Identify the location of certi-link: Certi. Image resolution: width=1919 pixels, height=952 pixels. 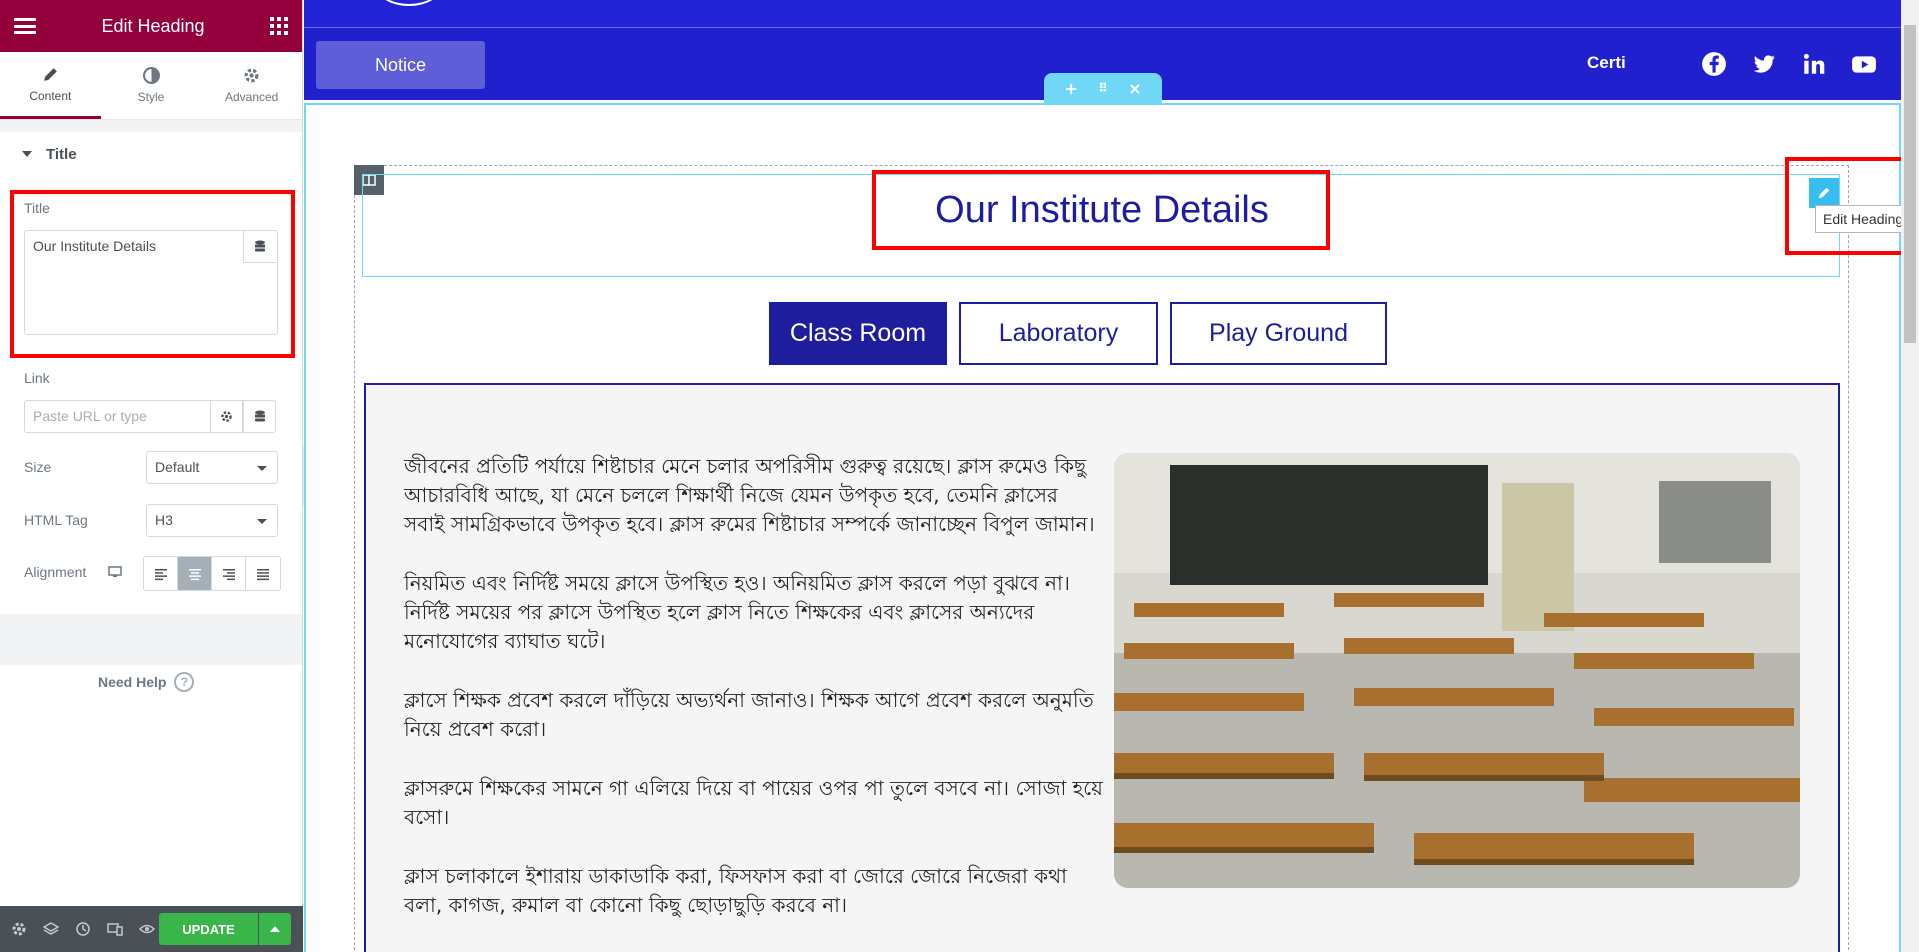
(1606, 63).